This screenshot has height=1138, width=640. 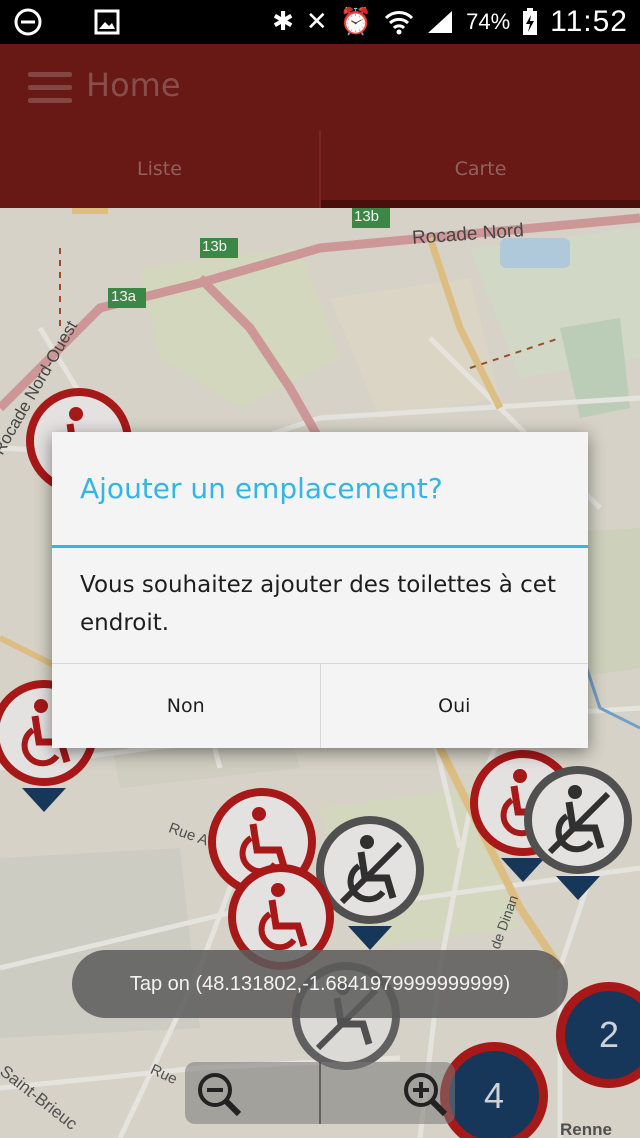 I want to click on zoom-out-button, so click(x=252, y=1093).